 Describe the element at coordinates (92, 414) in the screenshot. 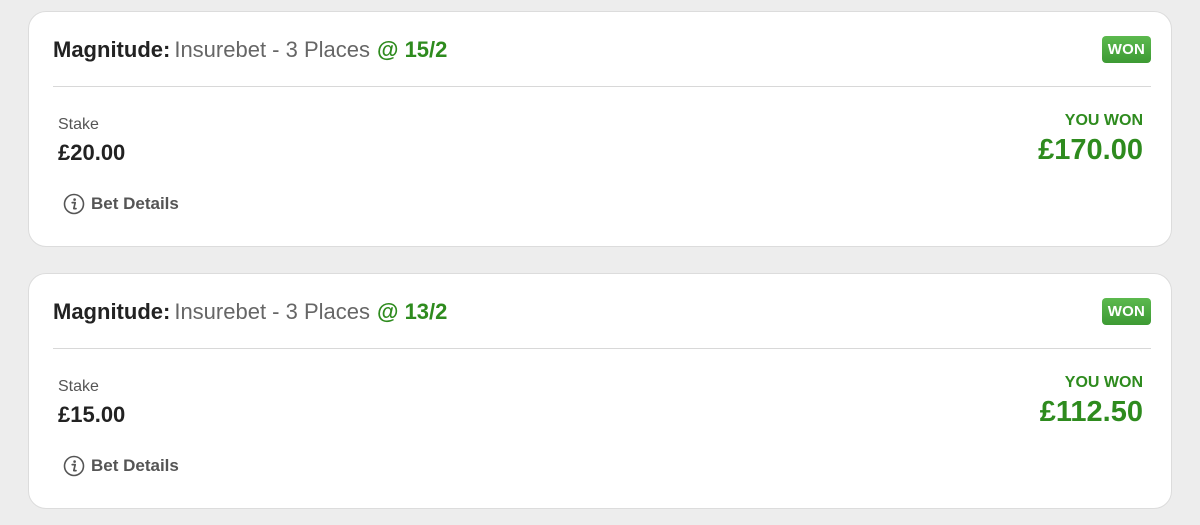

I see `stake-value: £15.00` at that location.